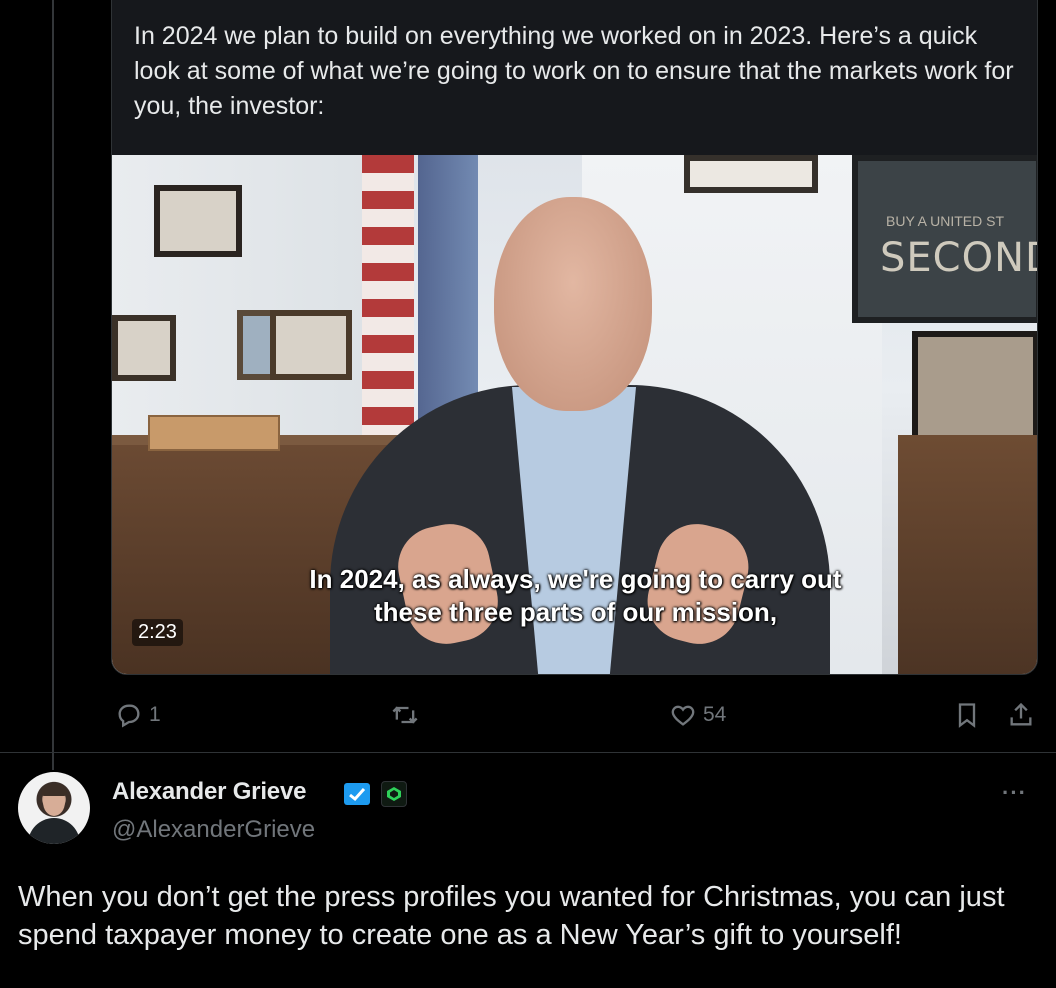  What do you see at coordinates (967, 554) in the screenshot?
I see `cabinet` at bounding box center [967, 554].